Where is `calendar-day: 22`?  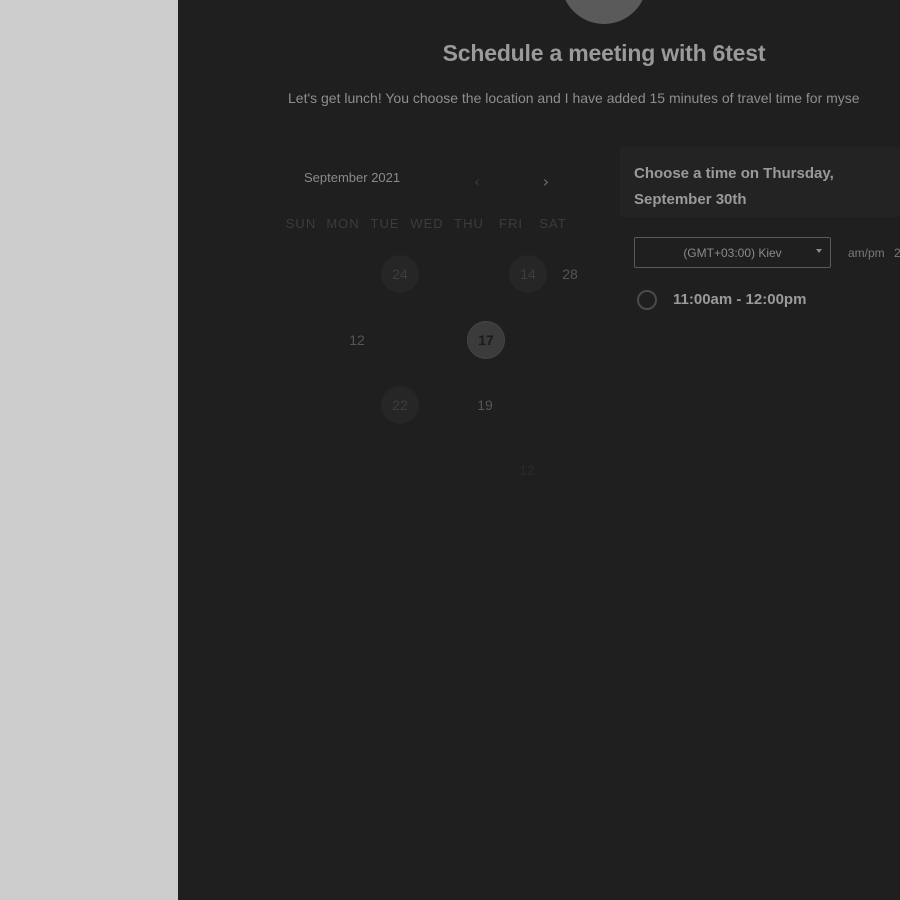
calendar-day: 22 is located at coordinates (400, 405).